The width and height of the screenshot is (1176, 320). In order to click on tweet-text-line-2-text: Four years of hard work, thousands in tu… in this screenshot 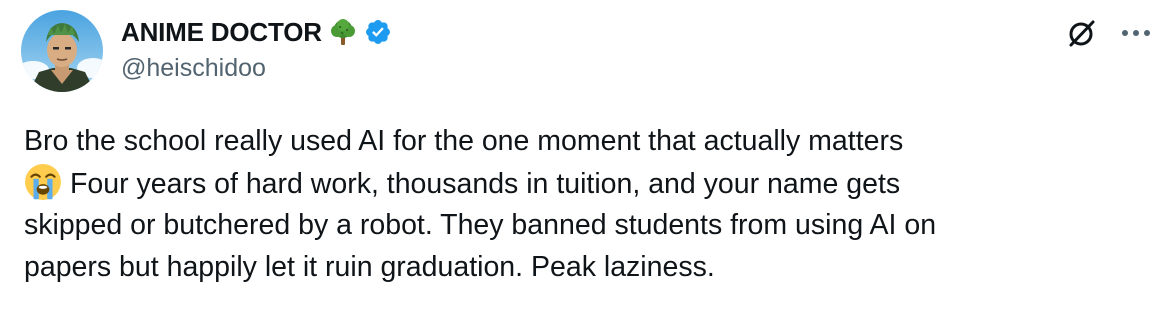, I will do `click(485, 183)`.